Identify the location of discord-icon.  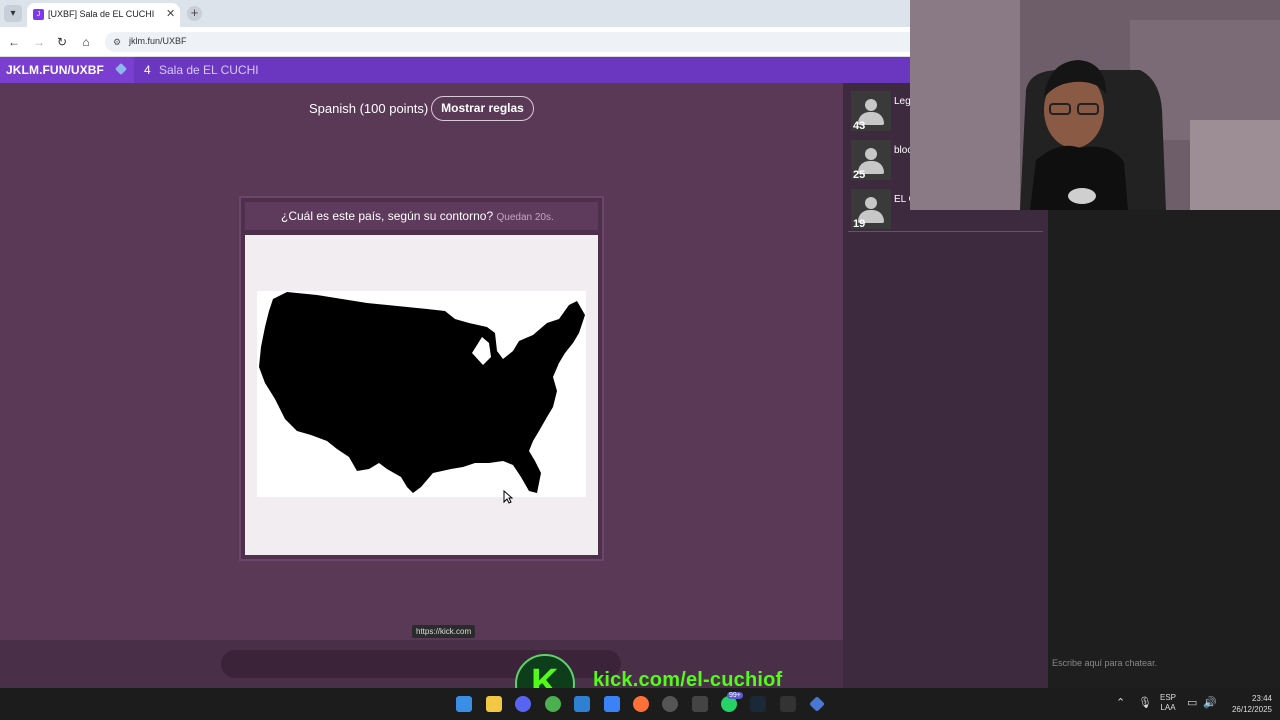
(523, 704).